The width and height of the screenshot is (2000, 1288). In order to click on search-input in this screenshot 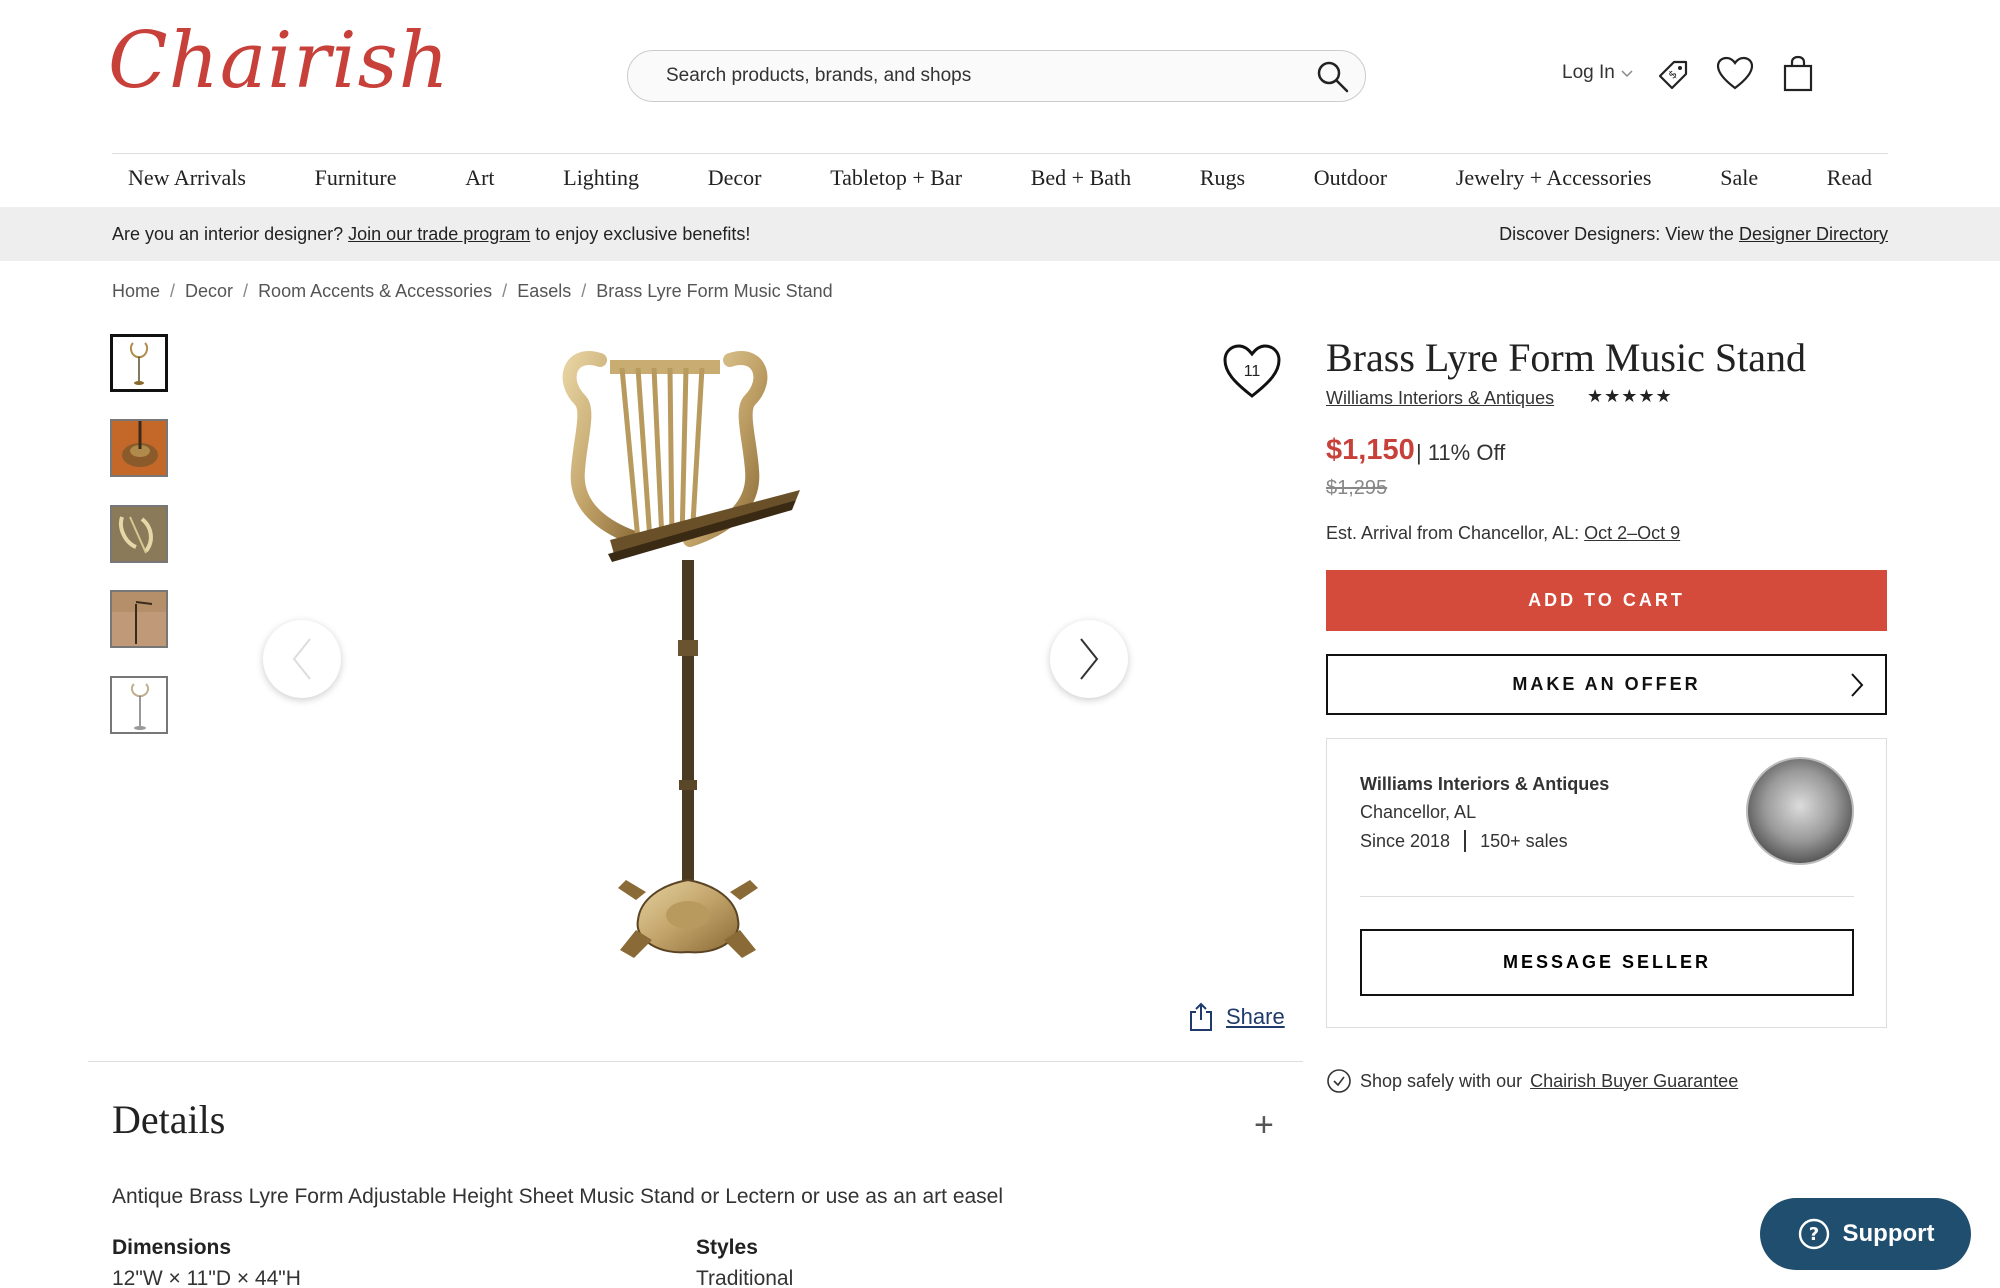, I will do `click(976, 76)`.